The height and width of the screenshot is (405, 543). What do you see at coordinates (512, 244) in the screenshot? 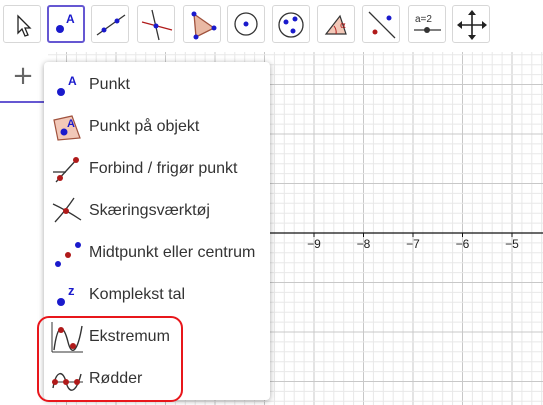
I see `x-tick-label: −5` at bounding box center [512, 244].